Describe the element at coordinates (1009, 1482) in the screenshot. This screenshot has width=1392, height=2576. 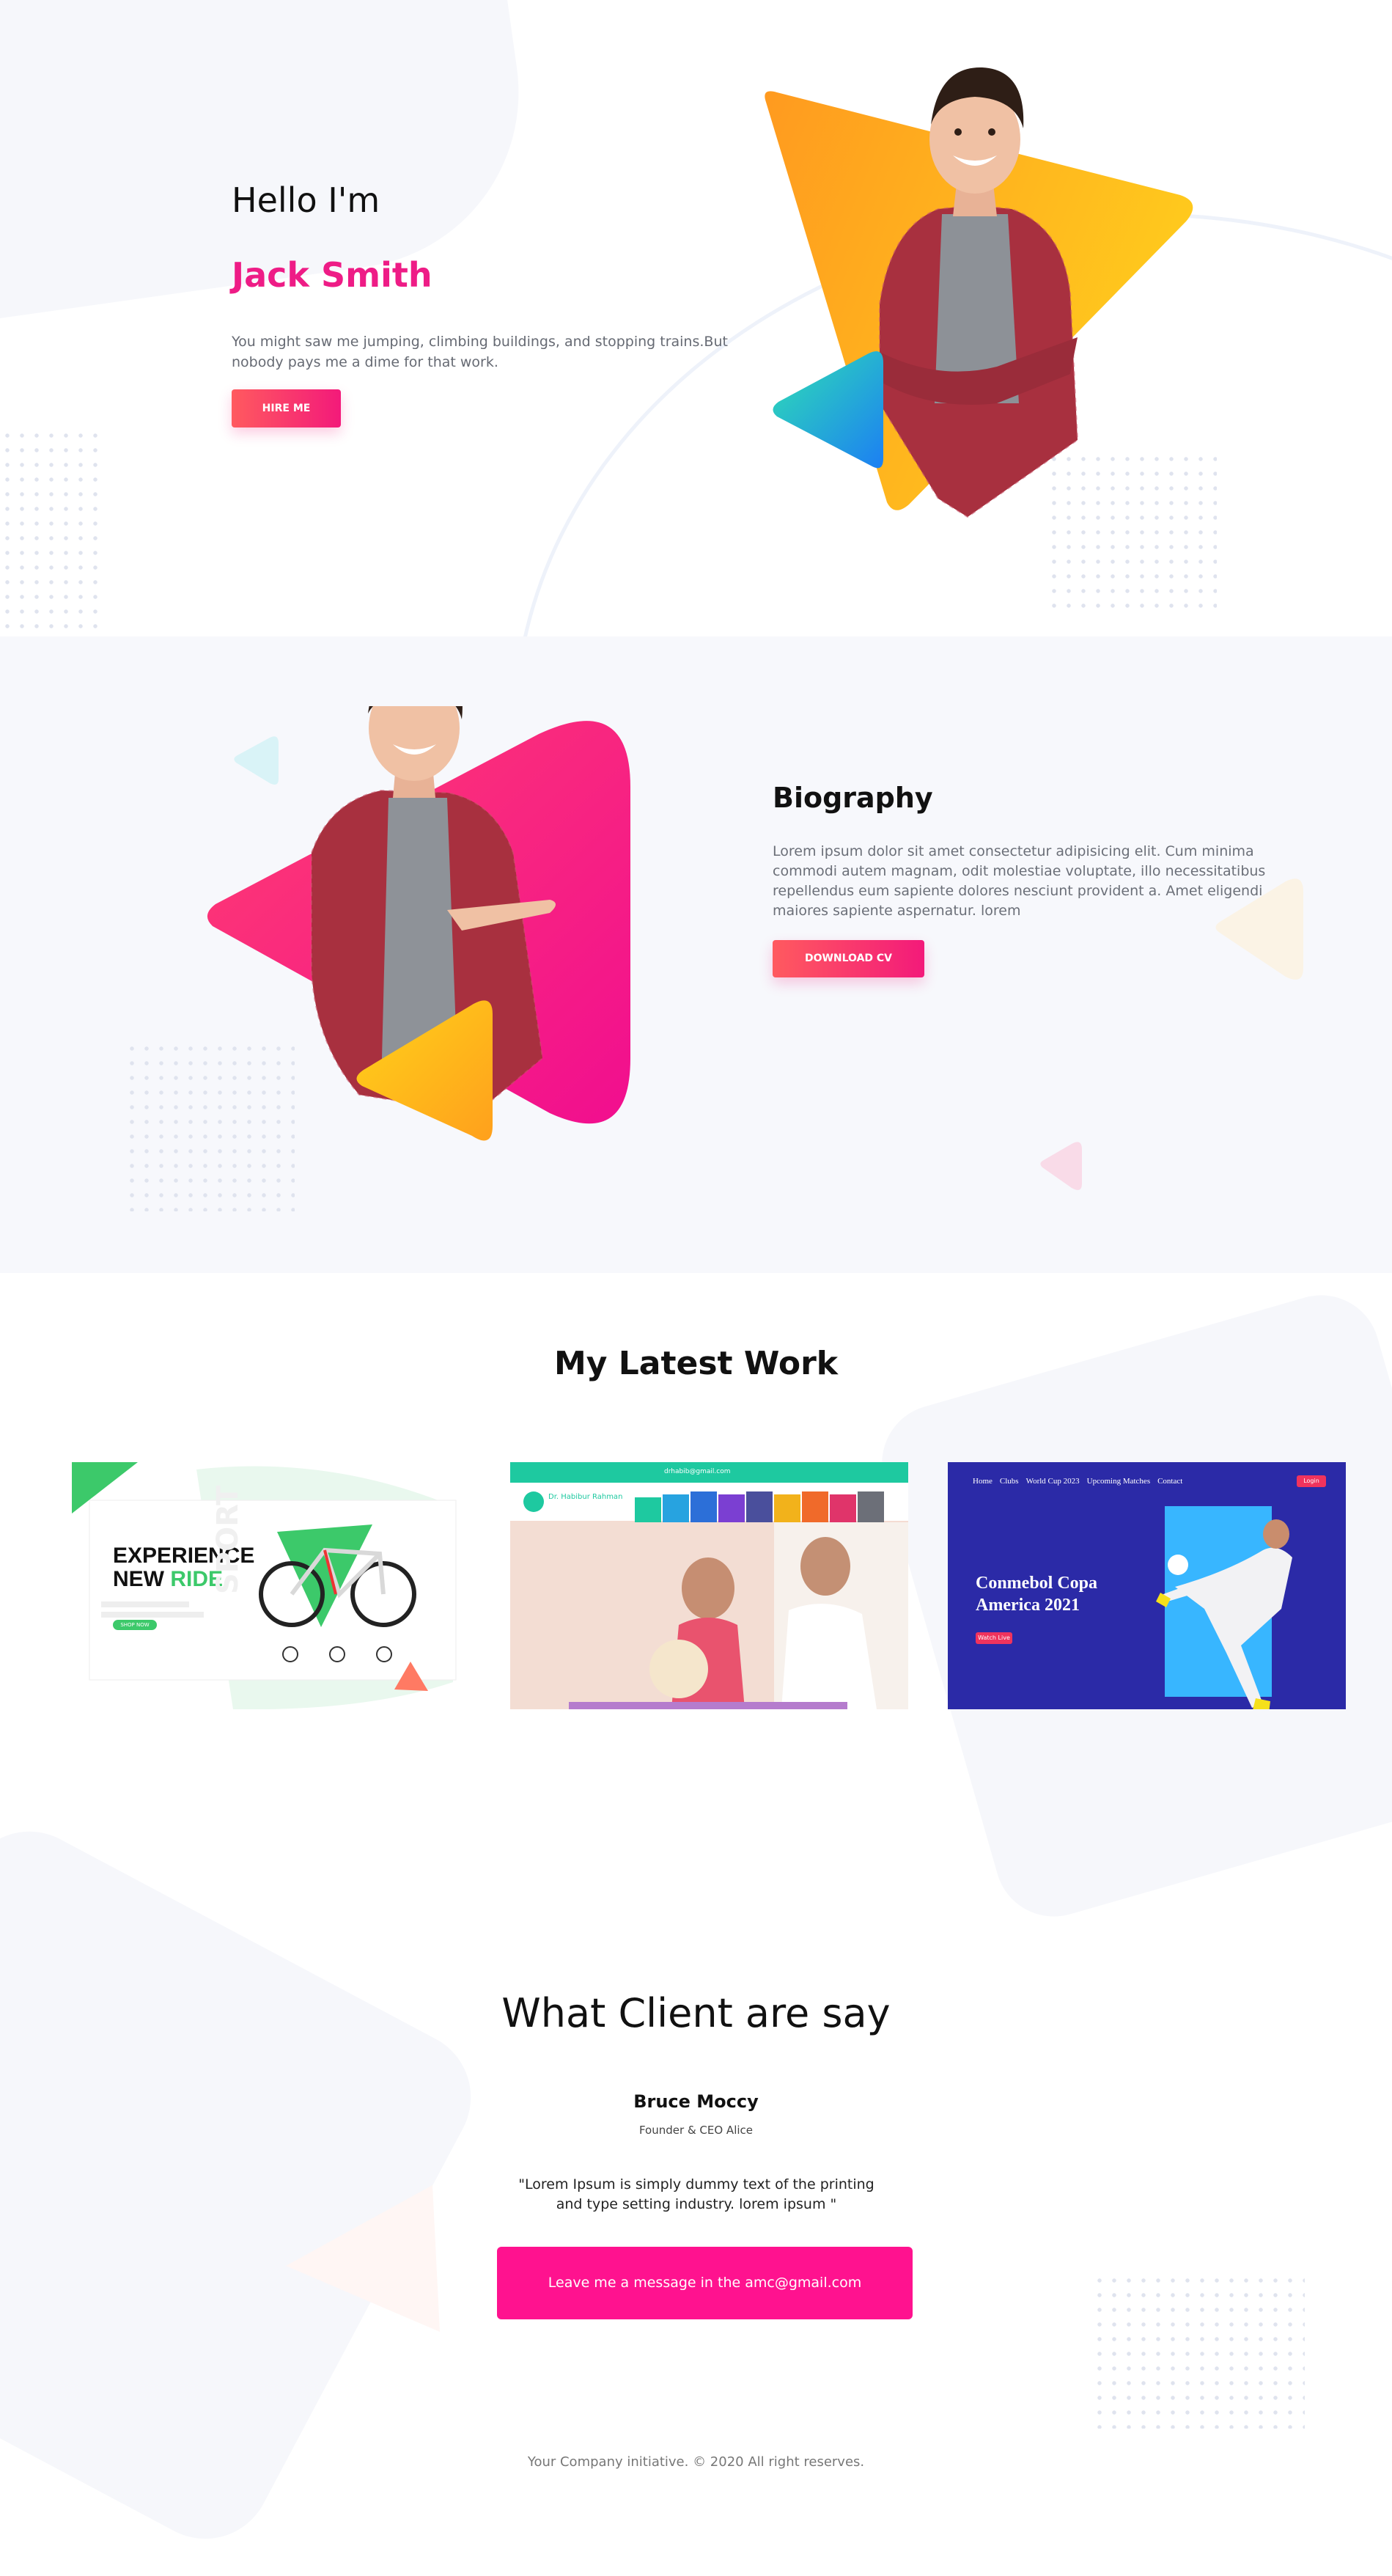
I see `football-nav-clubs: Clubs` at that location.